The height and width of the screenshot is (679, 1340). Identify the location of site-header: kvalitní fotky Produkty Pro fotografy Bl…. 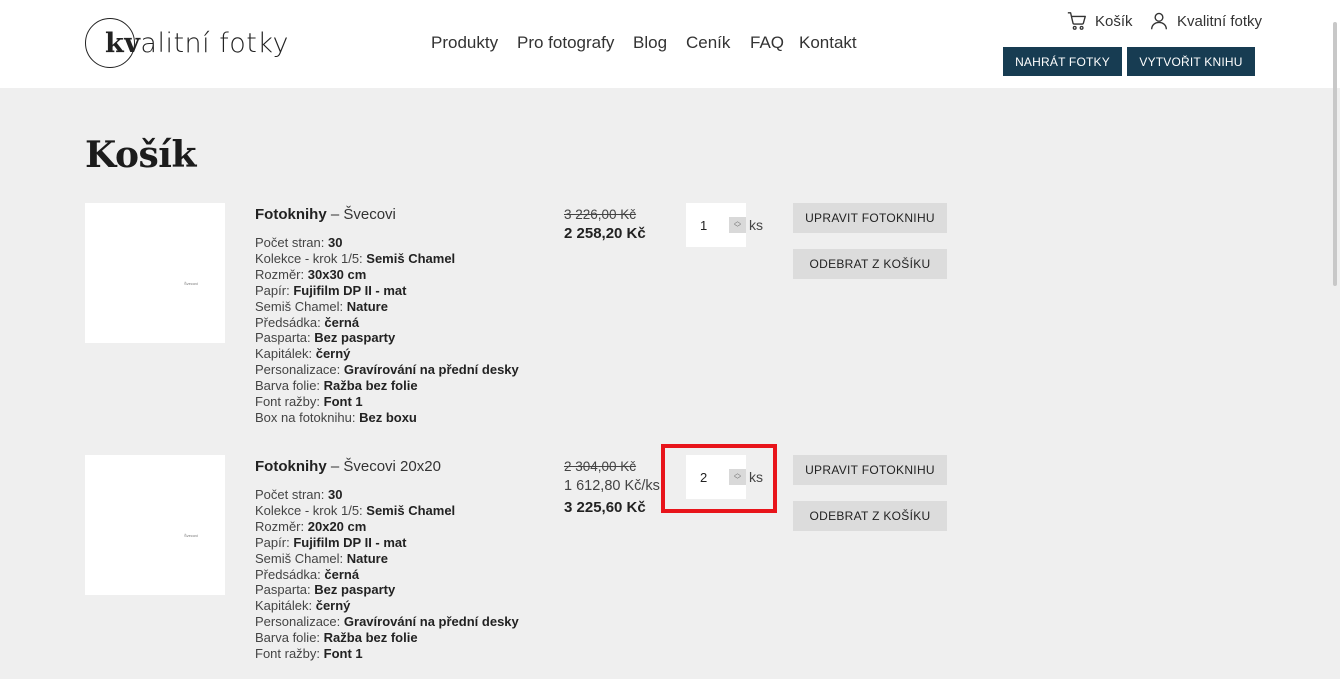
(670, 44).